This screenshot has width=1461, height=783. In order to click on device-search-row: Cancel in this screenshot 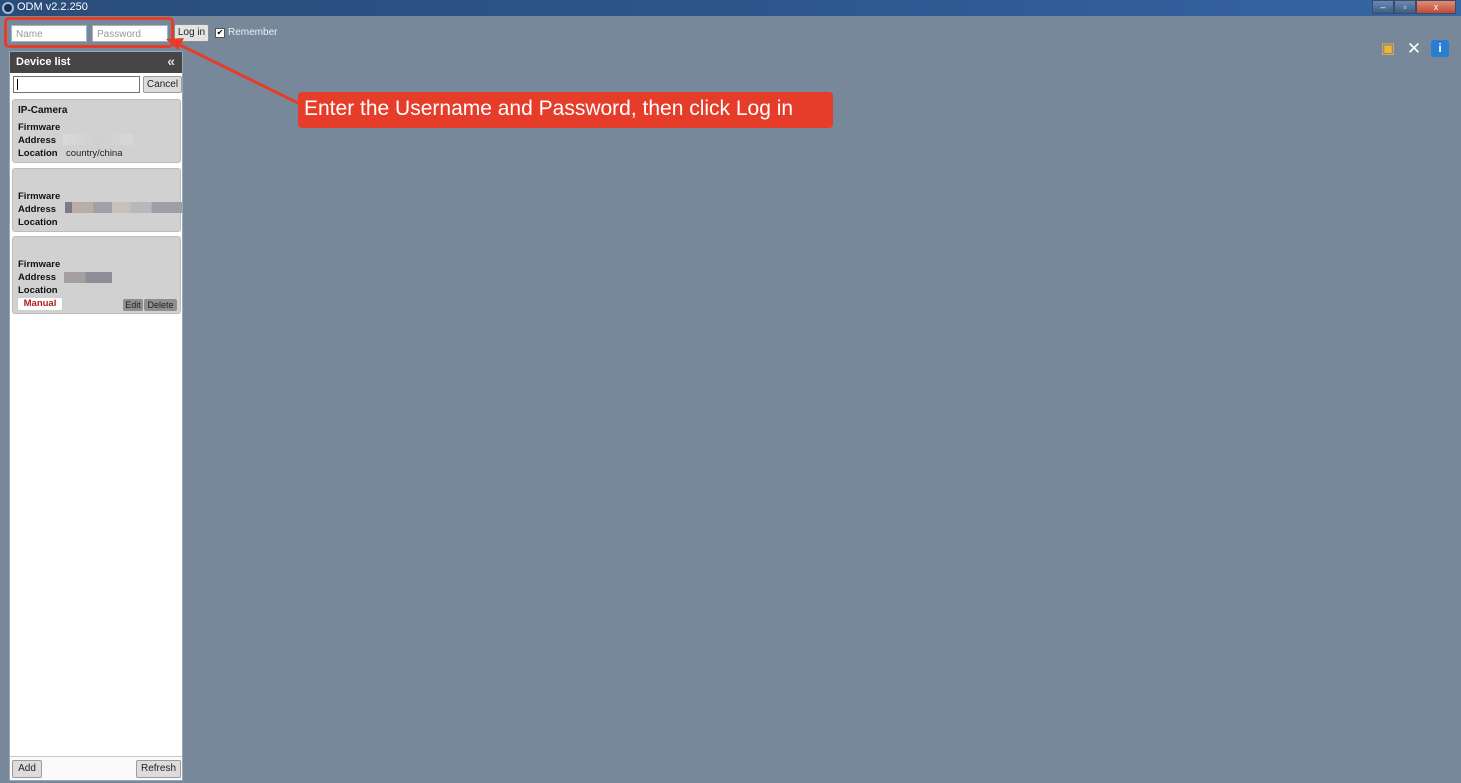, I will do `click(96, 84)`.